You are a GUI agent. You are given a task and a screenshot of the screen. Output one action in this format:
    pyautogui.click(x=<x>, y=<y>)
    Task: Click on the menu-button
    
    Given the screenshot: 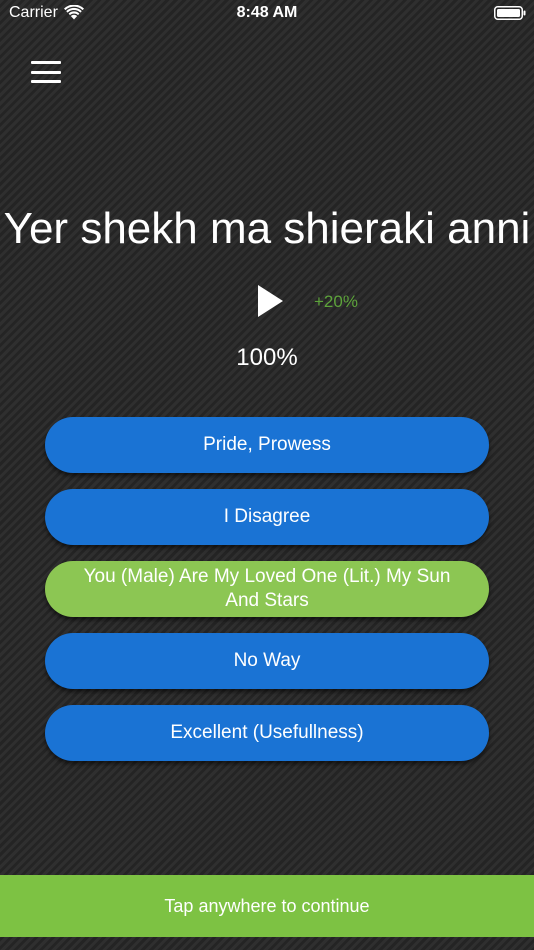 What is the action you would take?
    pyautogui.click(x=46, y=72)
    